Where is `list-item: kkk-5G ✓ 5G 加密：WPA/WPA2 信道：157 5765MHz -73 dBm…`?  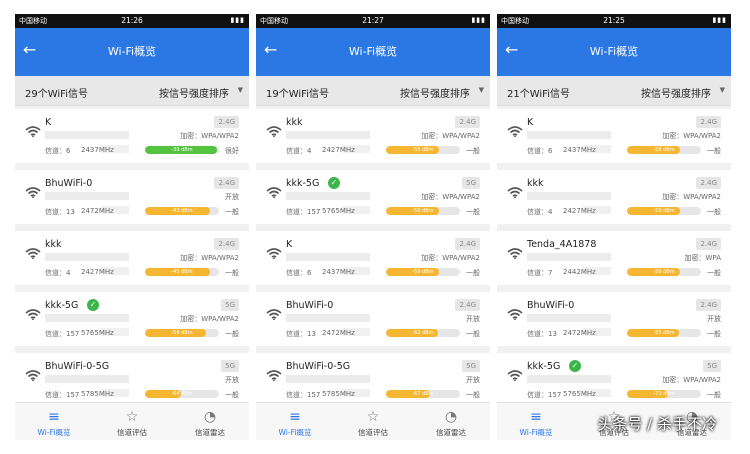
list-item: kkk-5G ✓ 5G 加密：WPA/WPA2 信道：157 5765MHz -73 dBm… is located at coordinates (614, 380).